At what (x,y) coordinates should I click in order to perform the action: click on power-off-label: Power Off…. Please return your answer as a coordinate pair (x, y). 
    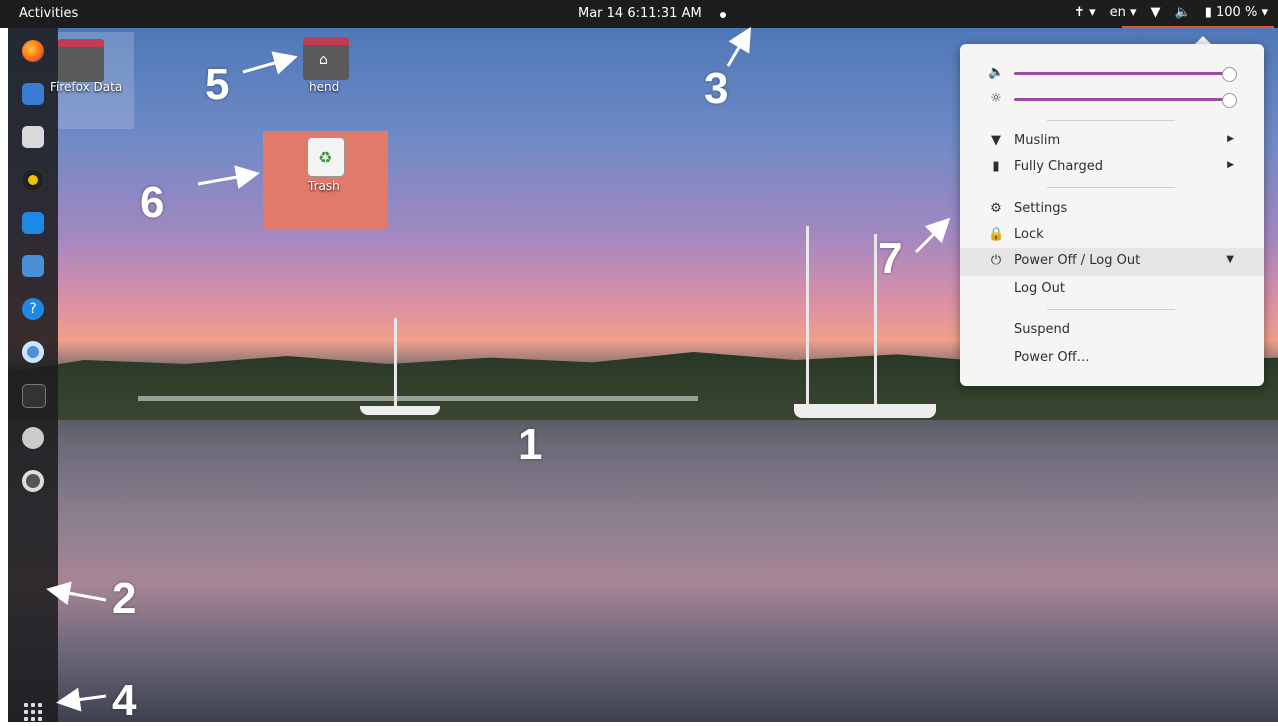
    Looking at the image, I should click on (1052, 357).